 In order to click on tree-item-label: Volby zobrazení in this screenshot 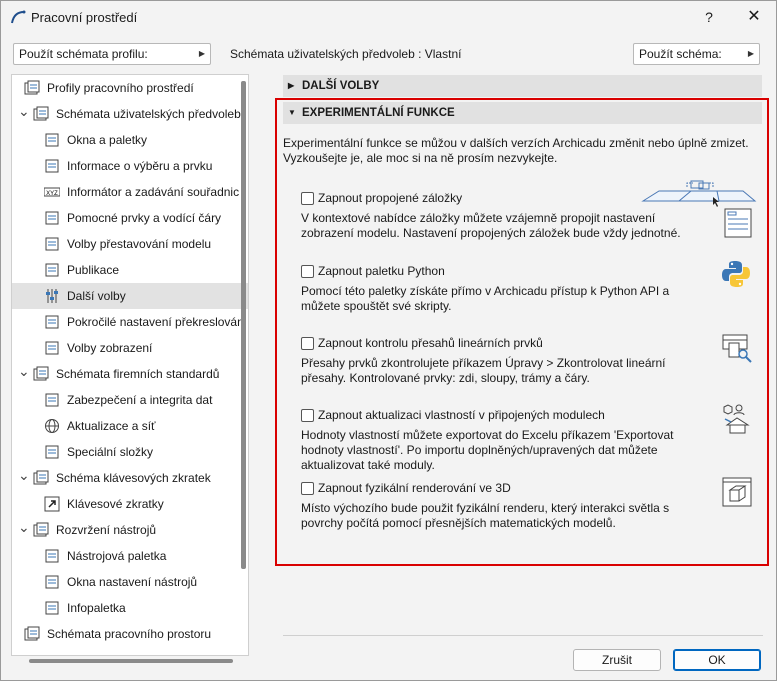, I will do `click(110, 348)`.